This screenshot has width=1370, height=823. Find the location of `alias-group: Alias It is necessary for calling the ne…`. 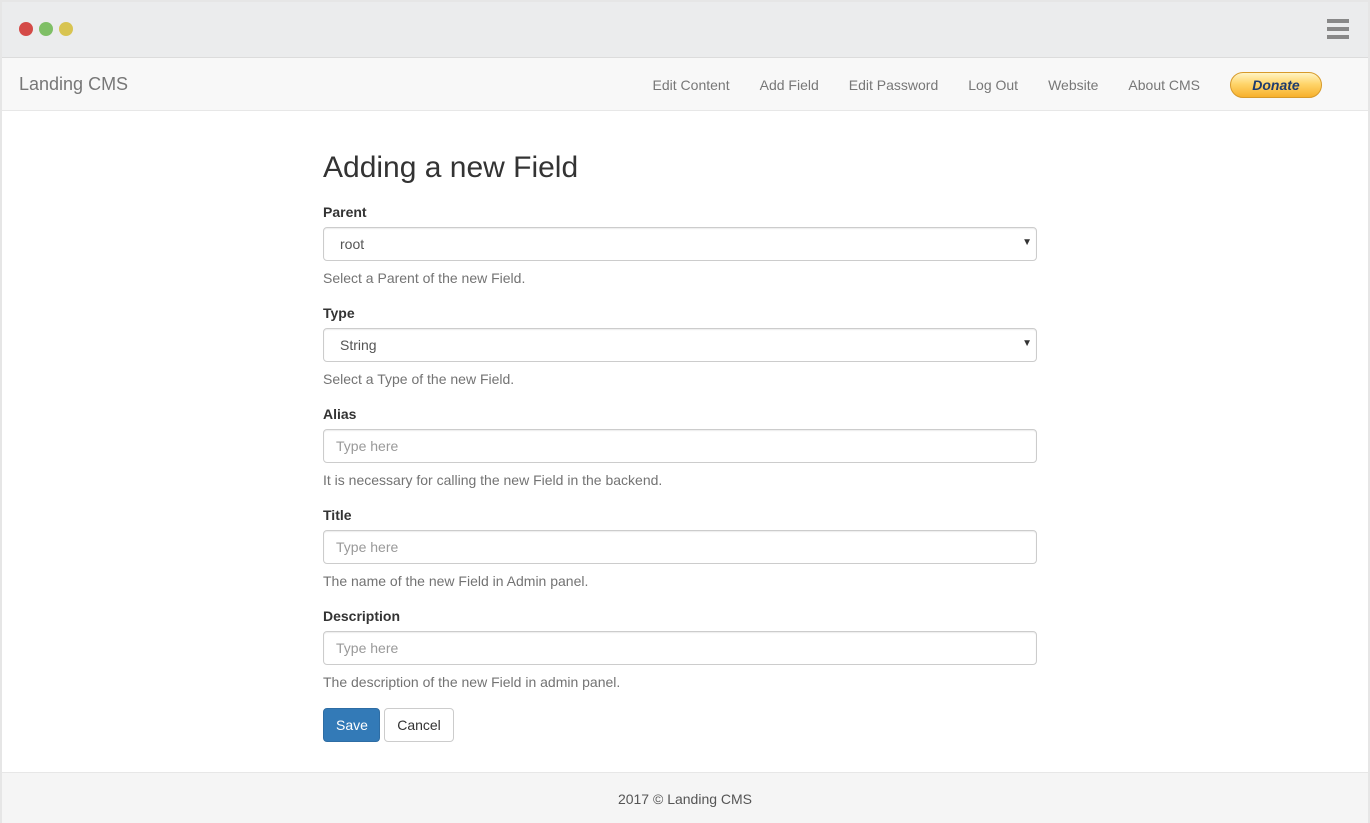

alias-group: Alias It is necessary for calling the ne… is located at coordinates (680, 447).